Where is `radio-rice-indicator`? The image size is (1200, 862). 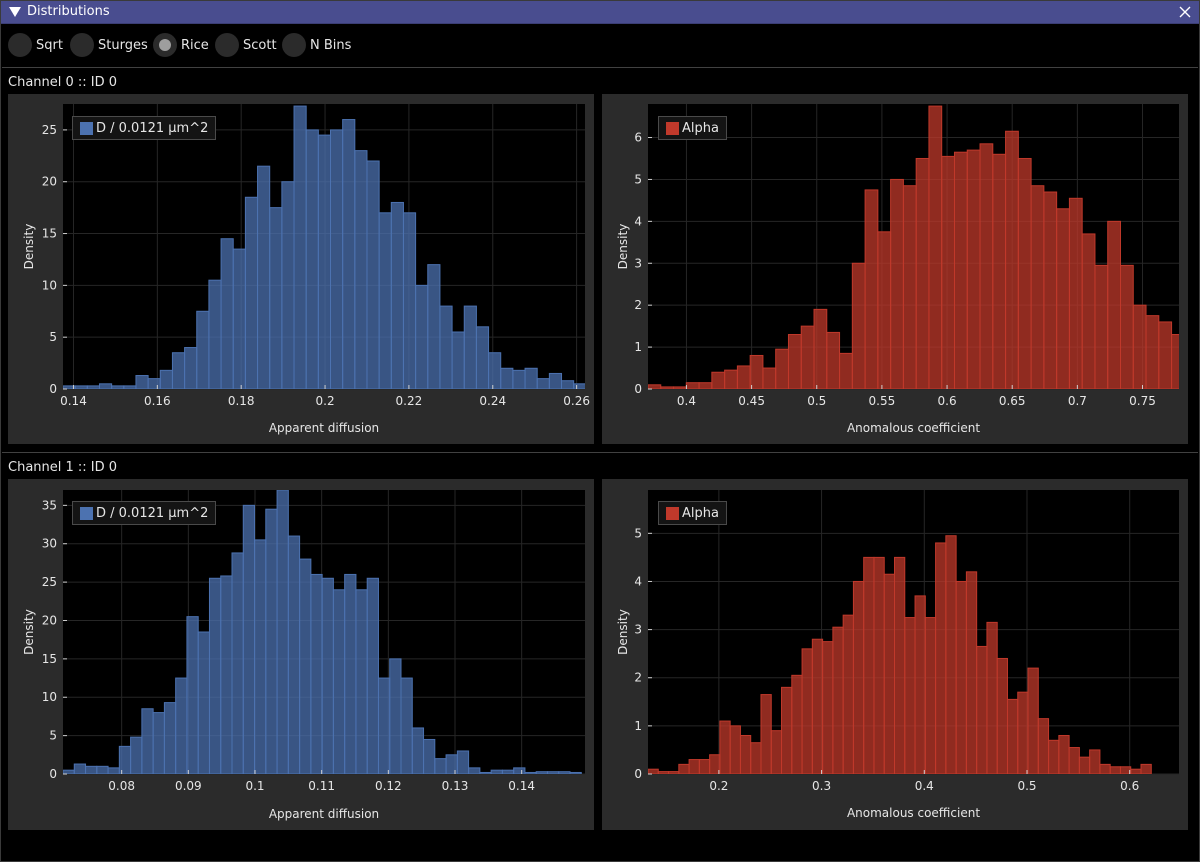 radio-rice-indicator is located at coordinates (165, 45).